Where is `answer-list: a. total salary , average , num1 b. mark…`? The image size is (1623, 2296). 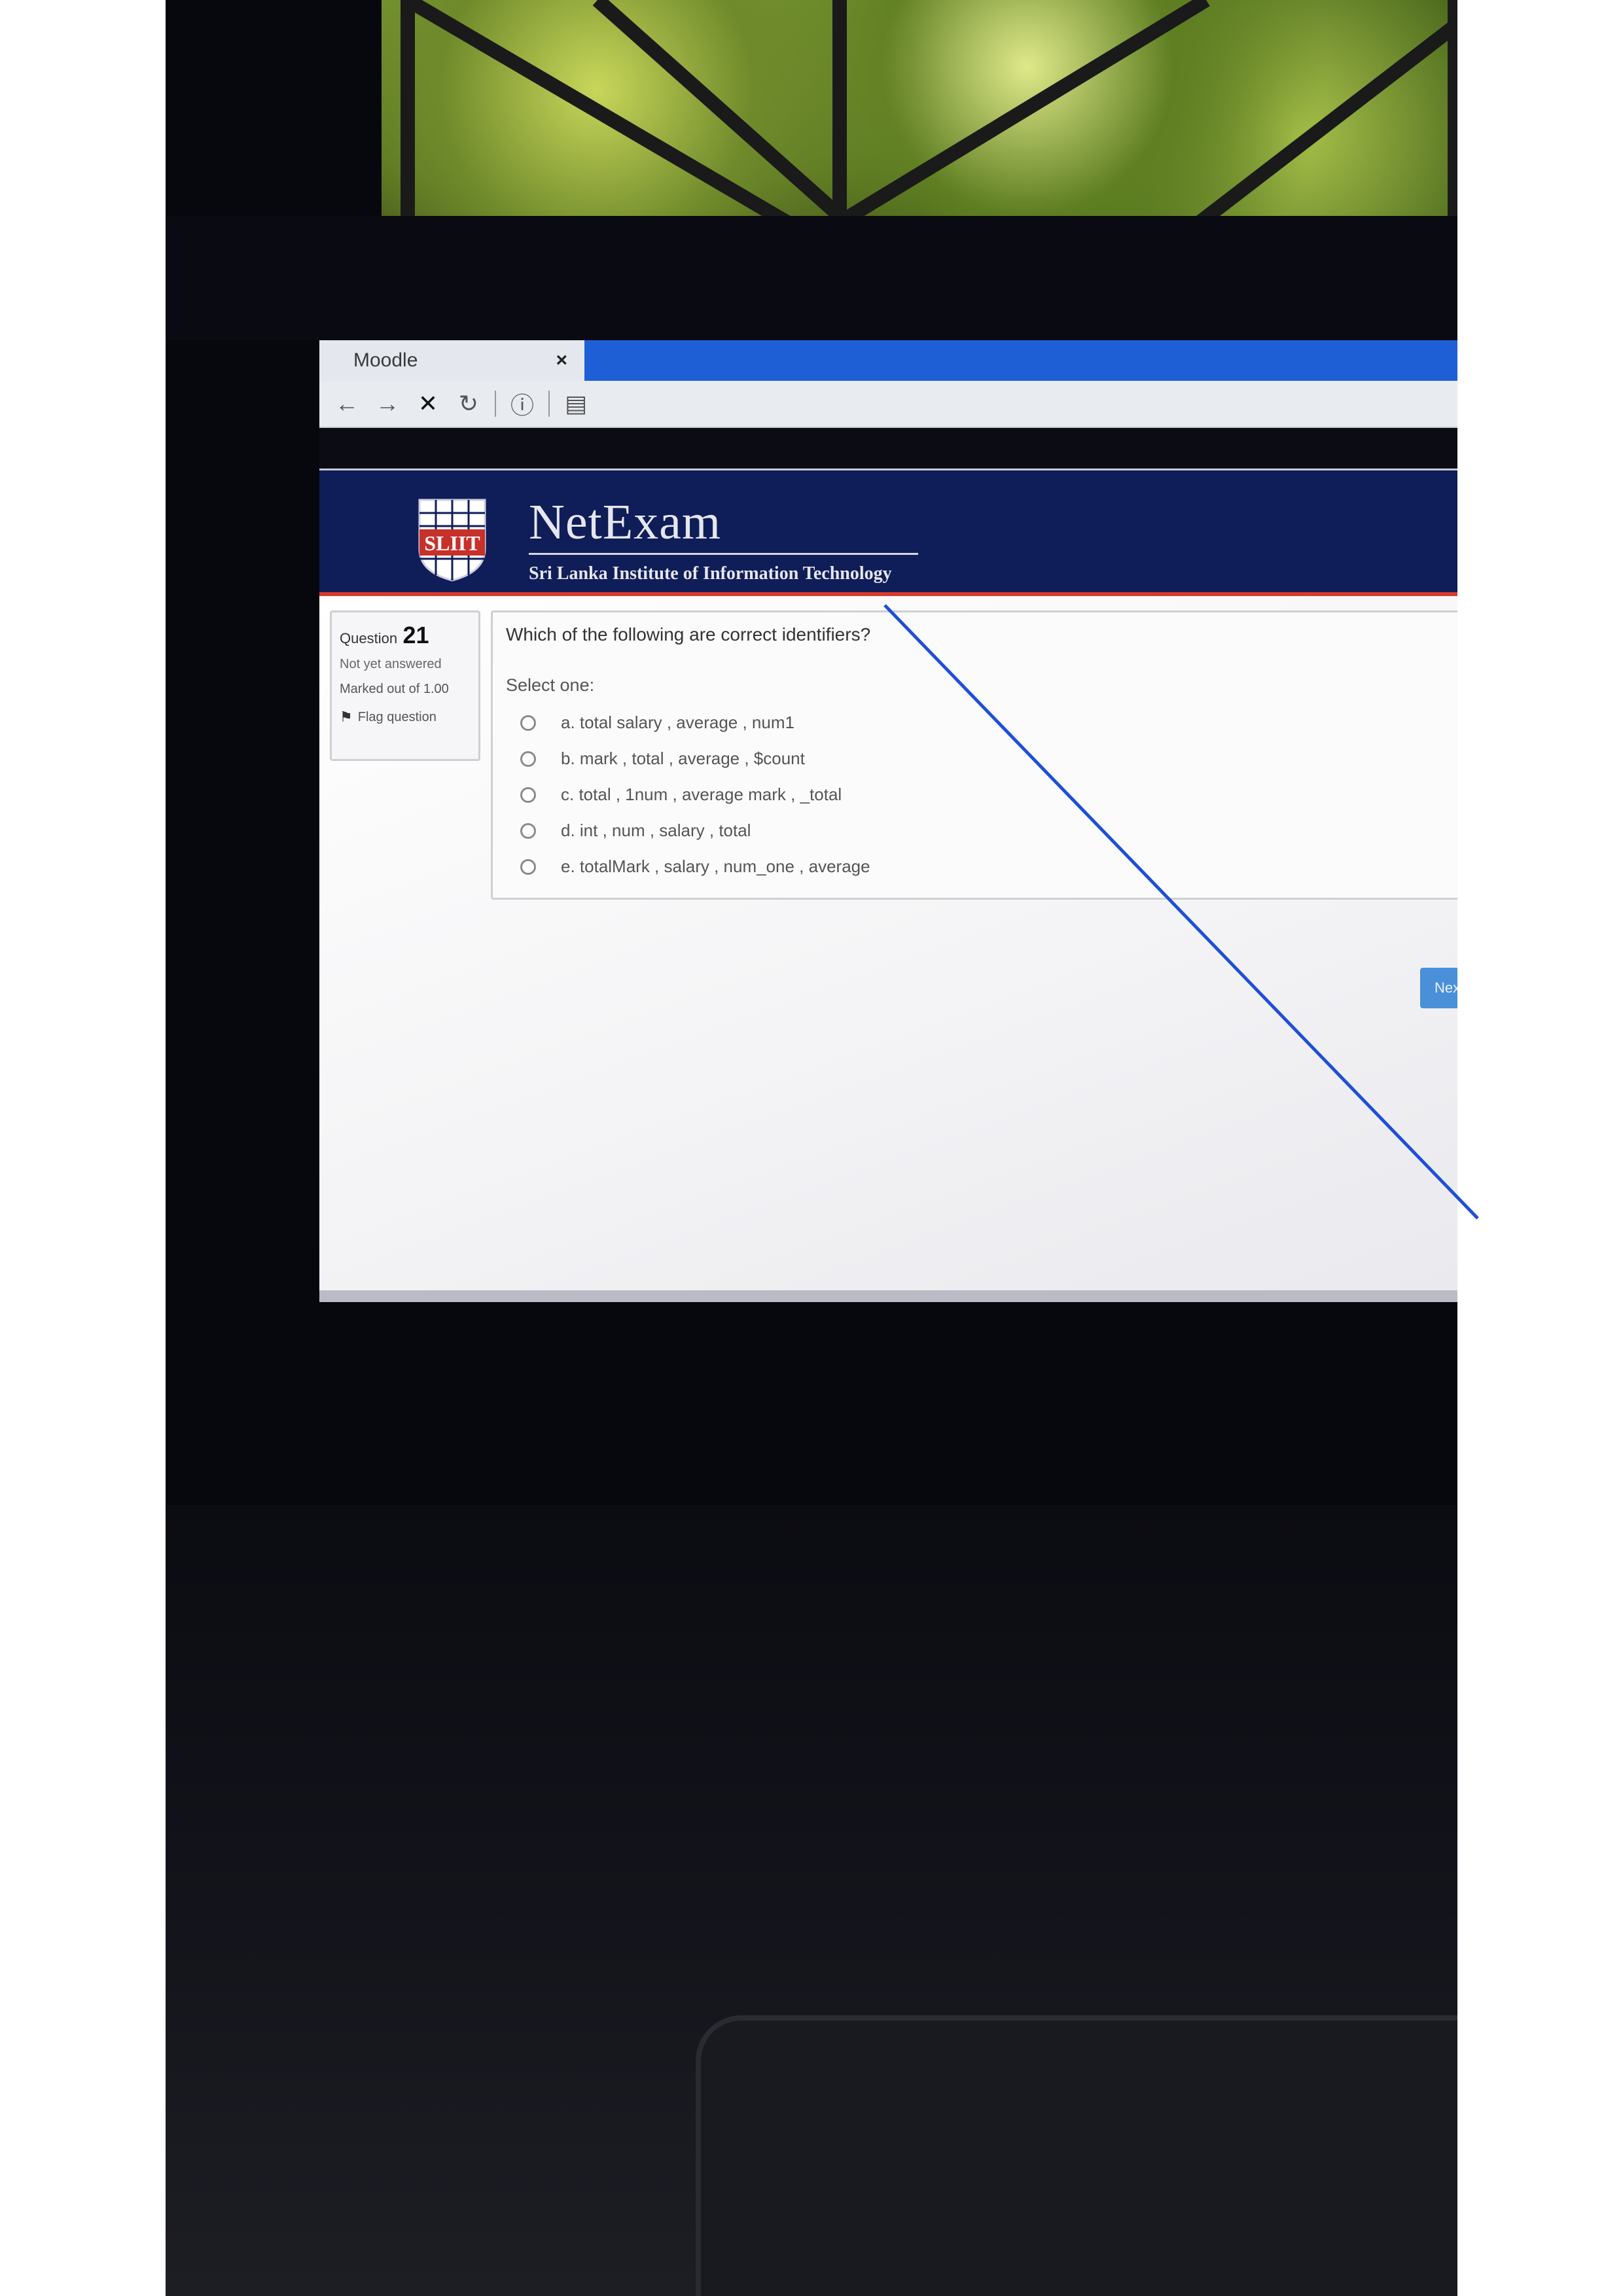 answer-list: a. total salary , average , num1 b. mark… is located at coordinates (975, 795).